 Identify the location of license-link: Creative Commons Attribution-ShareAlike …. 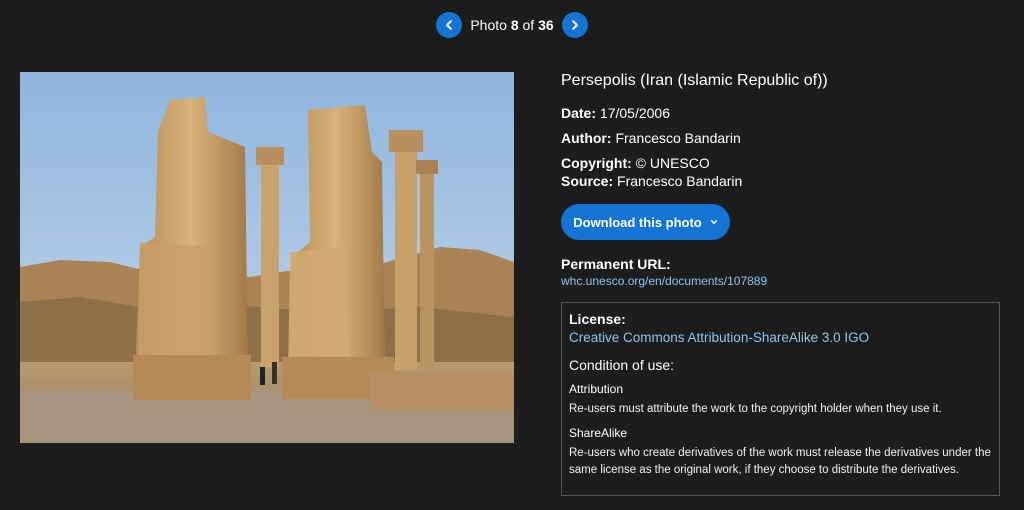
(780, 337).